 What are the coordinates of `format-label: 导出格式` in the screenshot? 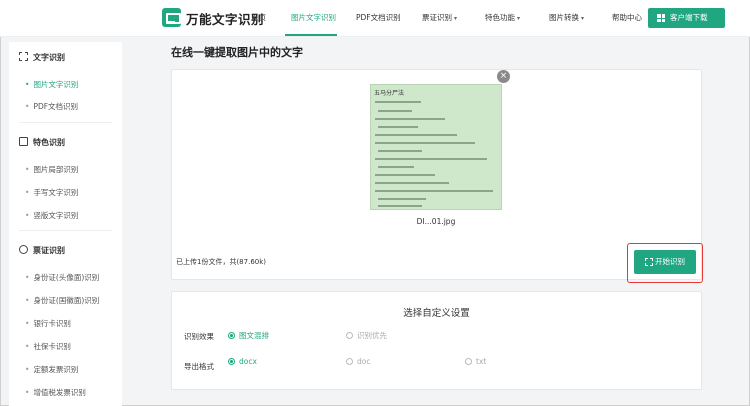 It's located at (199, 366).